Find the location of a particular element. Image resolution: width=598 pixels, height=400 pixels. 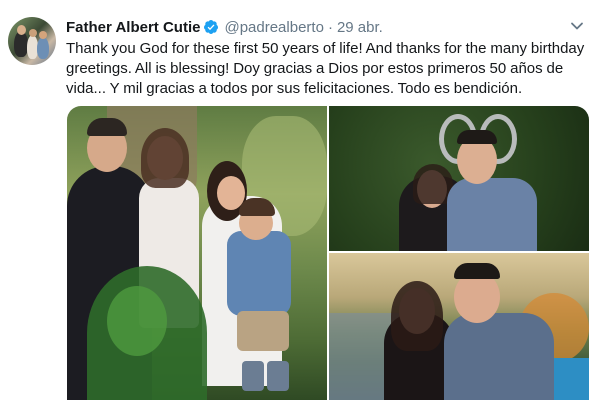

chevron-down-icon is located at coordinates (577, 26).